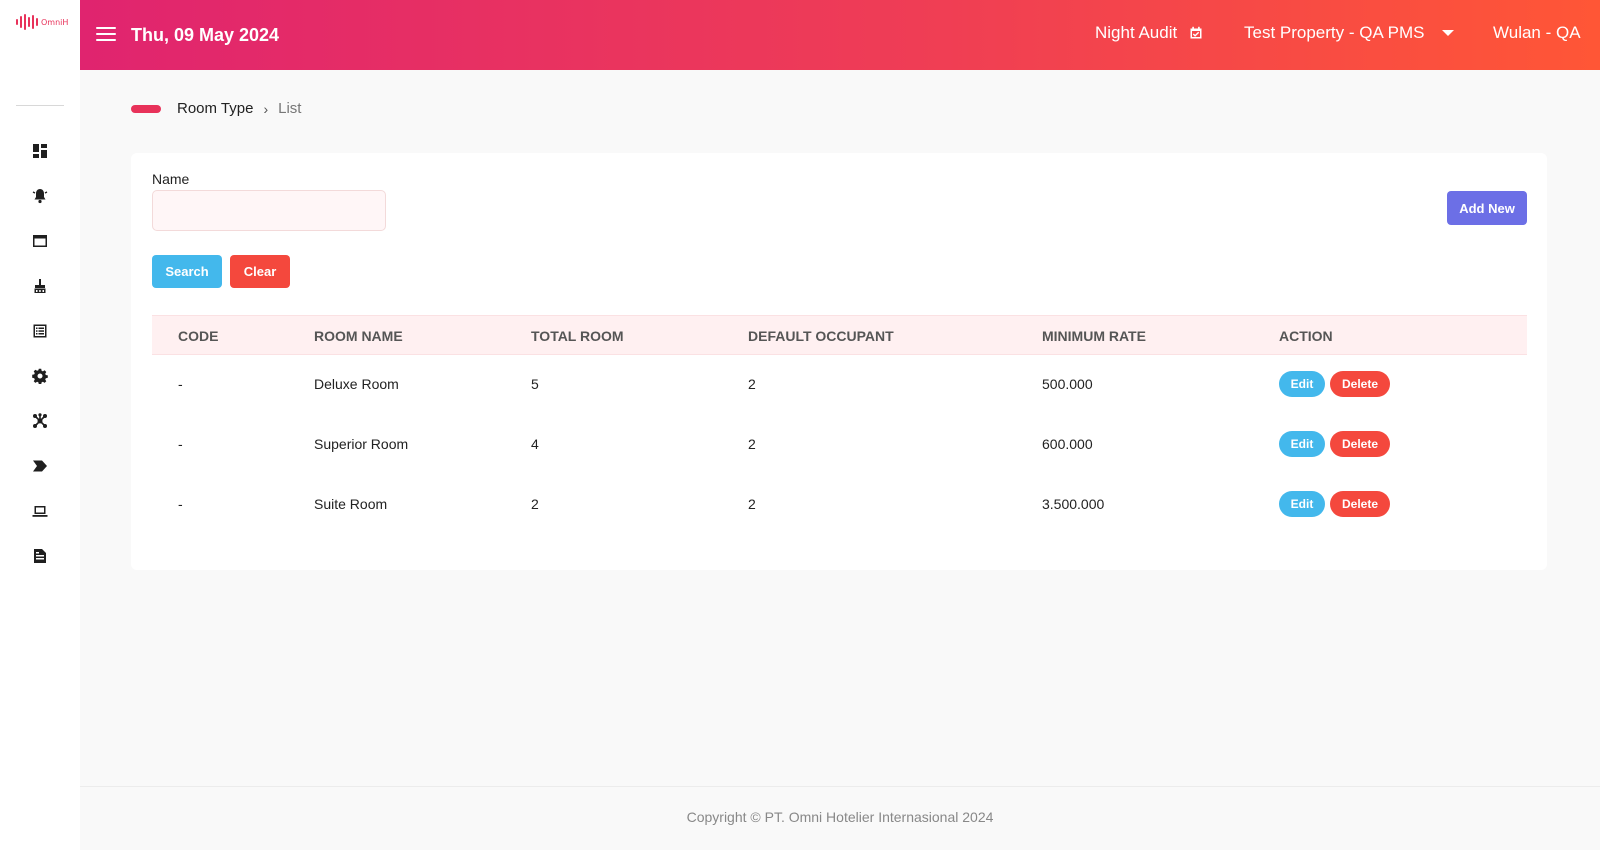 Image resolution: width=1600 pixels, height=850 pixels. I want to click on add-new-button: Add New, so click(1487, 208).